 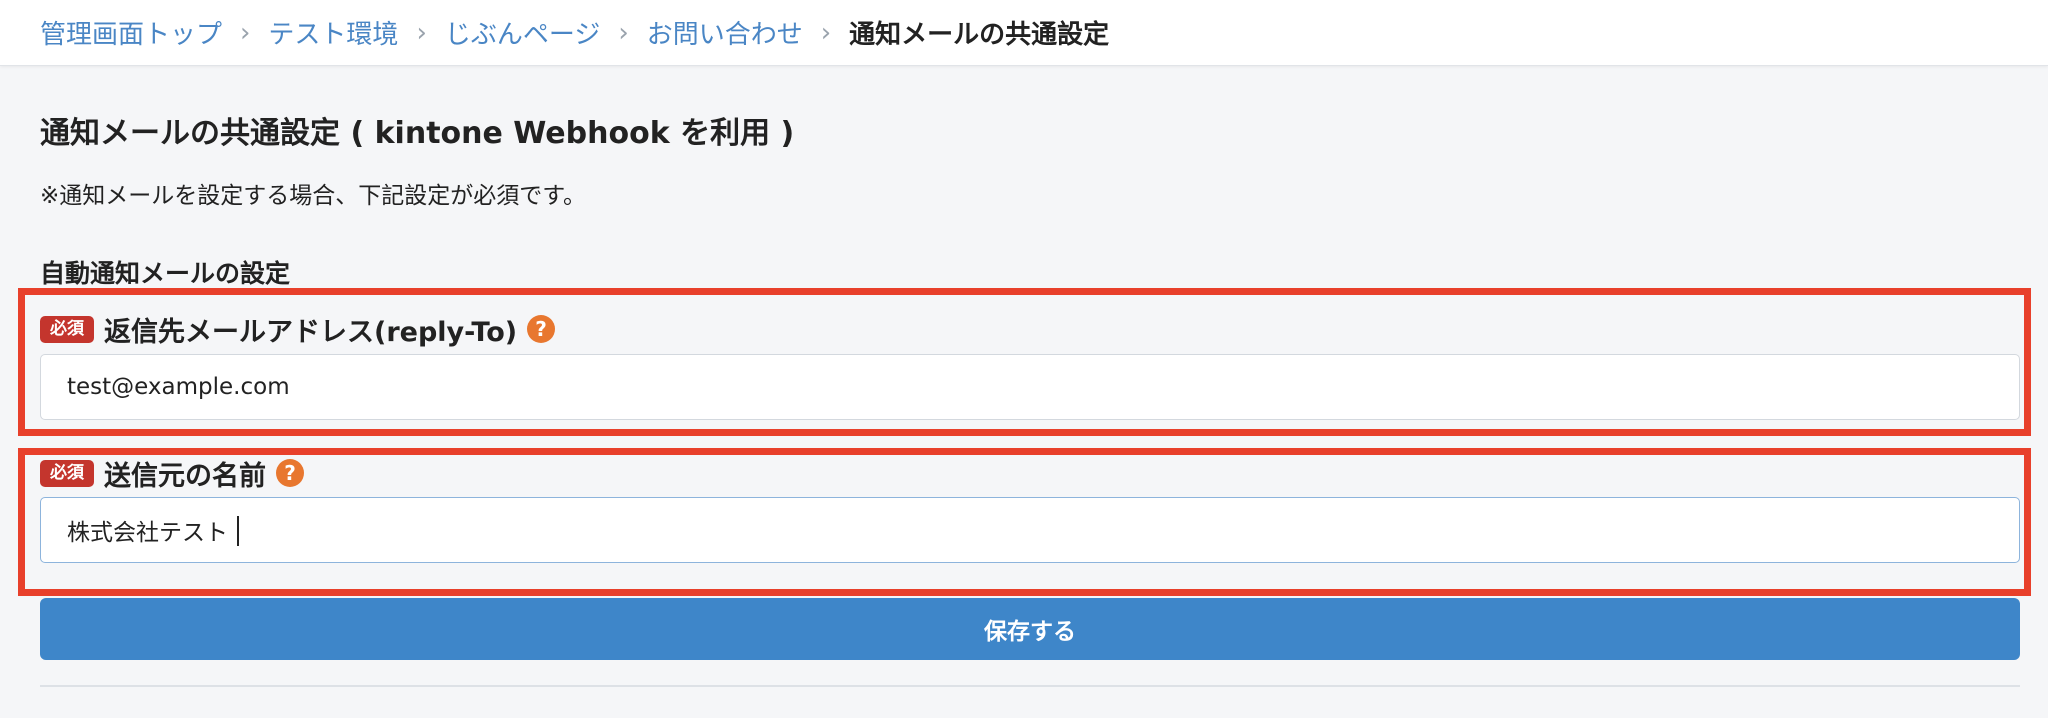 I want to click on breadcrumb-item-test-env: テスト環境, so click(x=333, y=32).